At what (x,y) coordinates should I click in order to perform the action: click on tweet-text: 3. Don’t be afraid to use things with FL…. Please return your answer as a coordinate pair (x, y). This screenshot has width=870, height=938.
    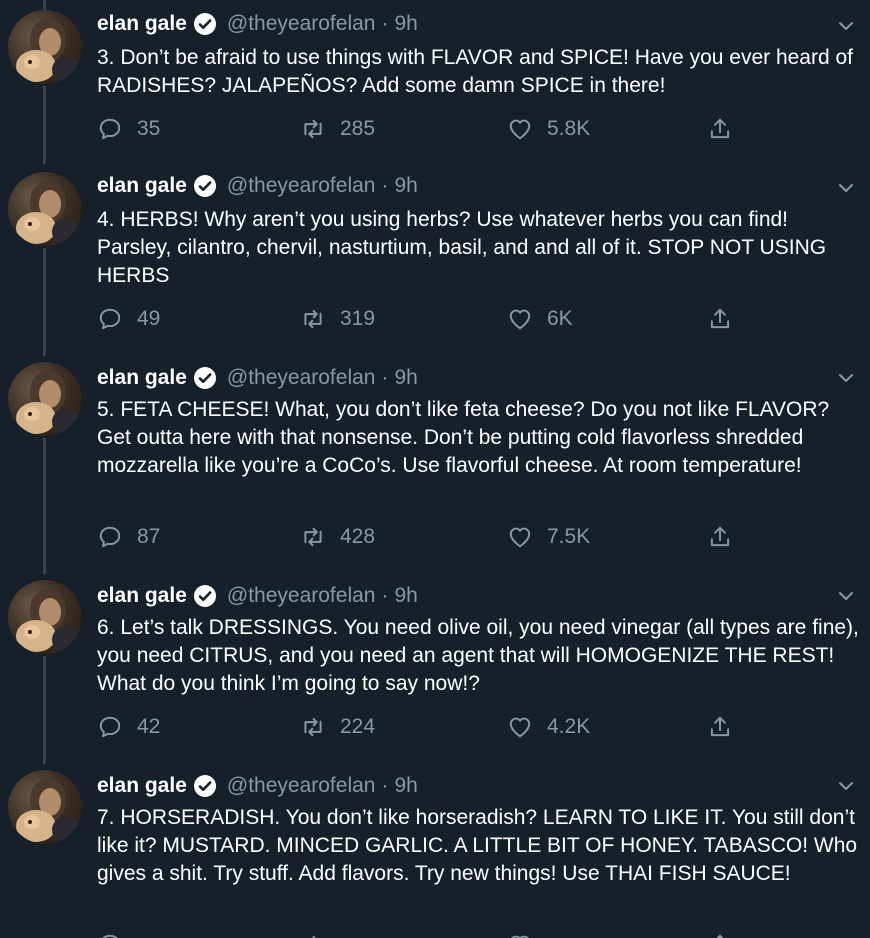
    Looking at the image, I should click on (475, 71).